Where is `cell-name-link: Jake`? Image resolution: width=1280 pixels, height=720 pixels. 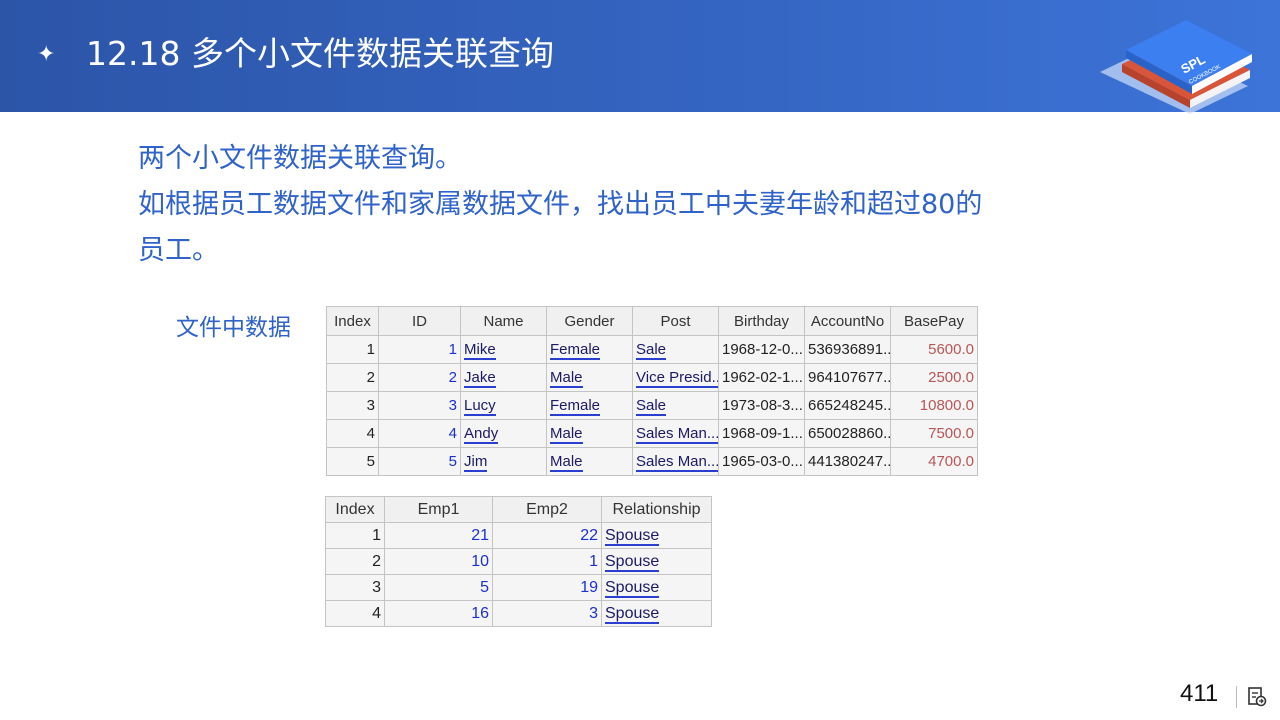
cell-name-link: Jake is located at coordinates (480, 378).